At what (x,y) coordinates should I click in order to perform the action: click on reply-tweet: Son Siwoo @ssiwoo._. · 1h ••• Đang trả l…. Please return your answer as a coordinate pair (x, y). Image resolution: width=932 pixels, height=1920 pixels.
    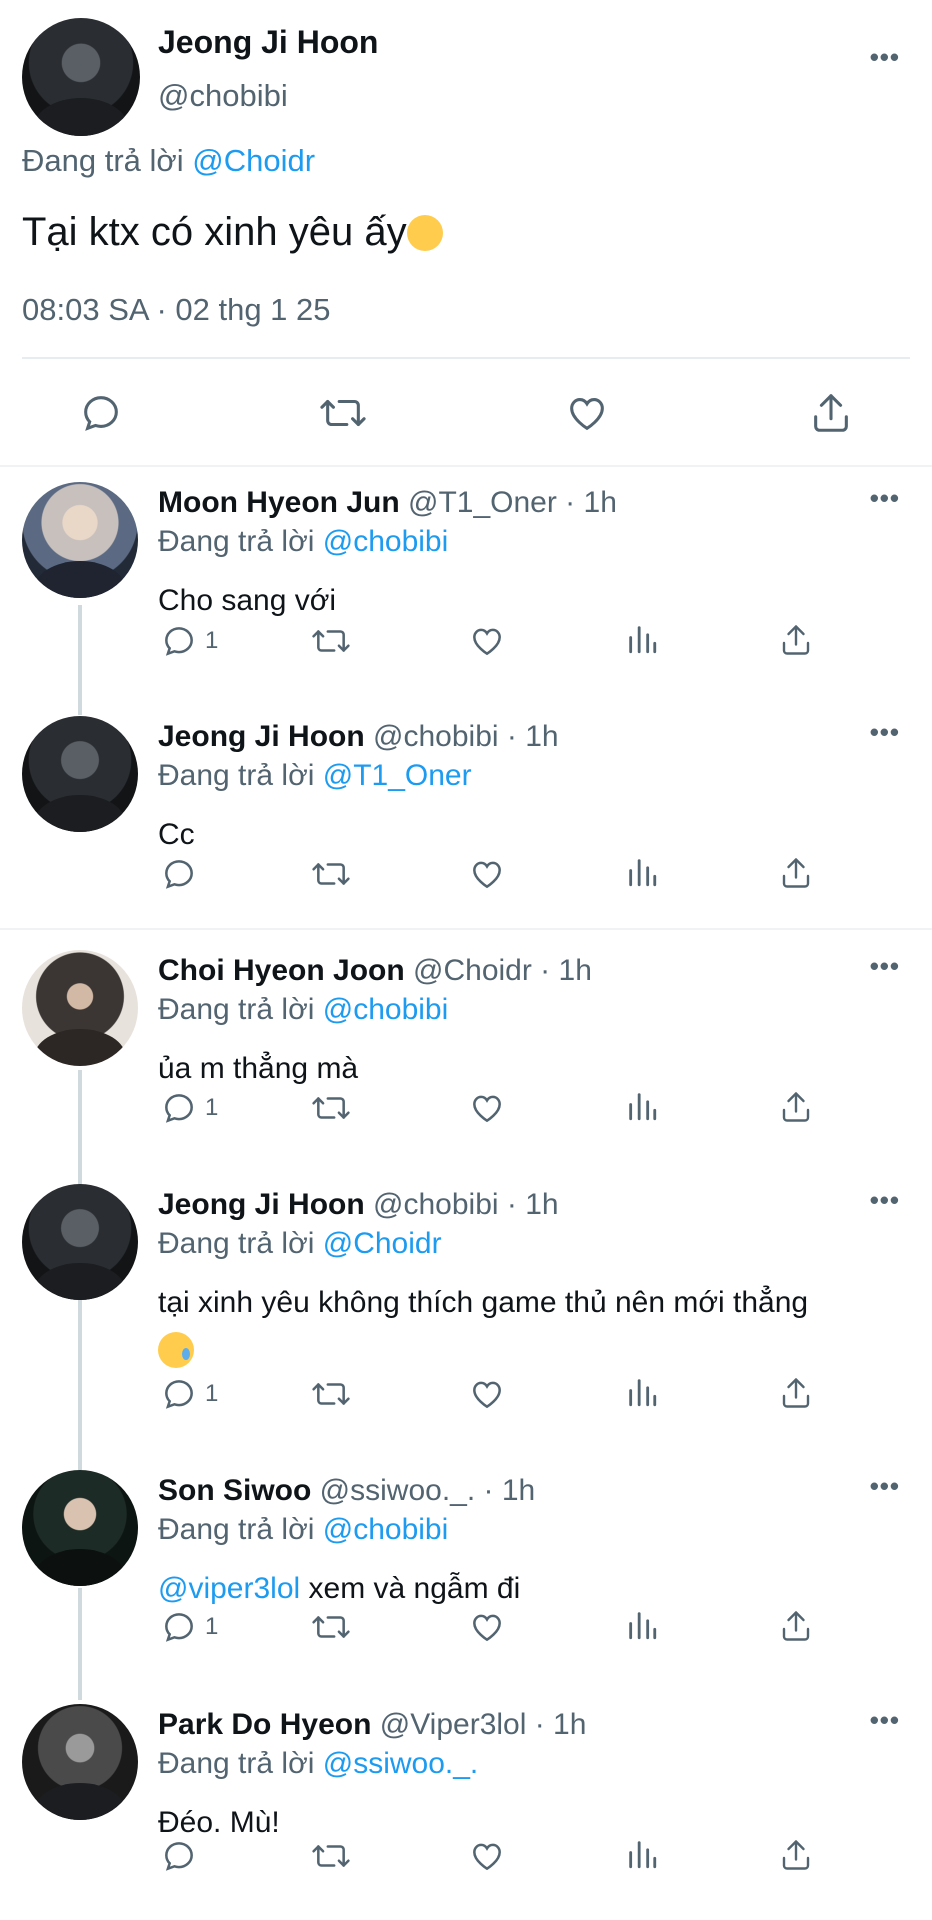
    Looking at the image, I should click on (466, 1575).